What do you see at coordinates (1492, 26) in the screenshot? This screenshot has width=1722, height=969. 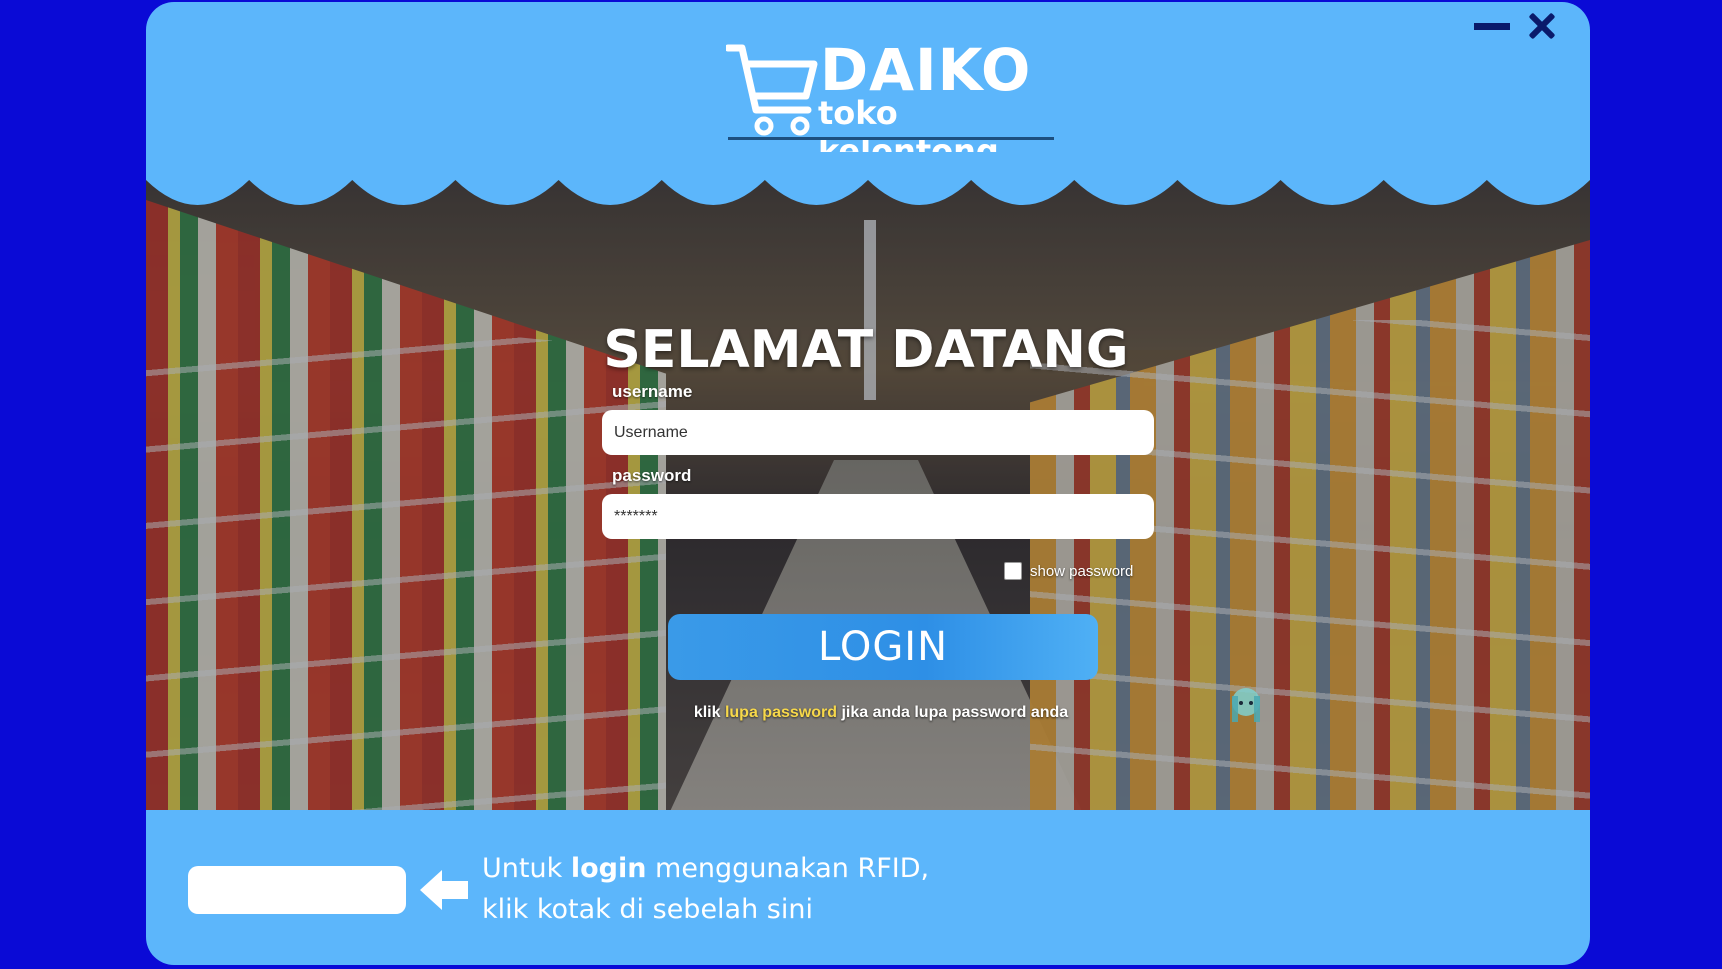 I see `minimize-icon` at bounding box center [1492, 26].